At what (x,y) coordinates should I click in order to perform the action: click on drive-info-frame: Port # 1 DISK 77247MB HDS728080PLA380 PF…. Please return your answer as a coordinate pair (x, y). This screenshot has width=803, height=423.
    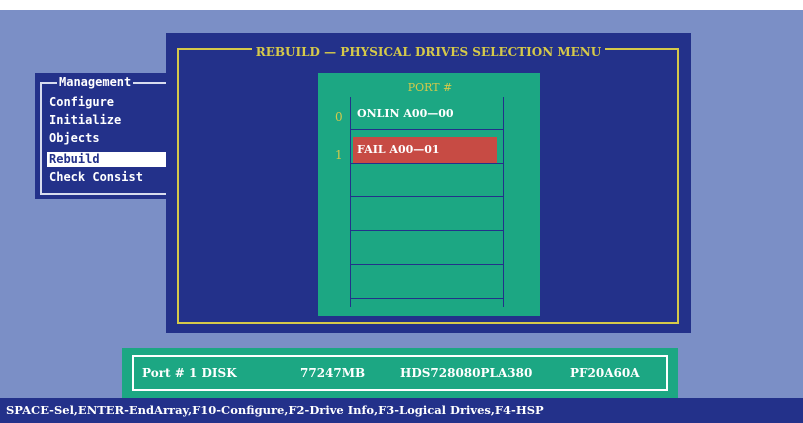
    Looking at the image, I should click on (400, 373).